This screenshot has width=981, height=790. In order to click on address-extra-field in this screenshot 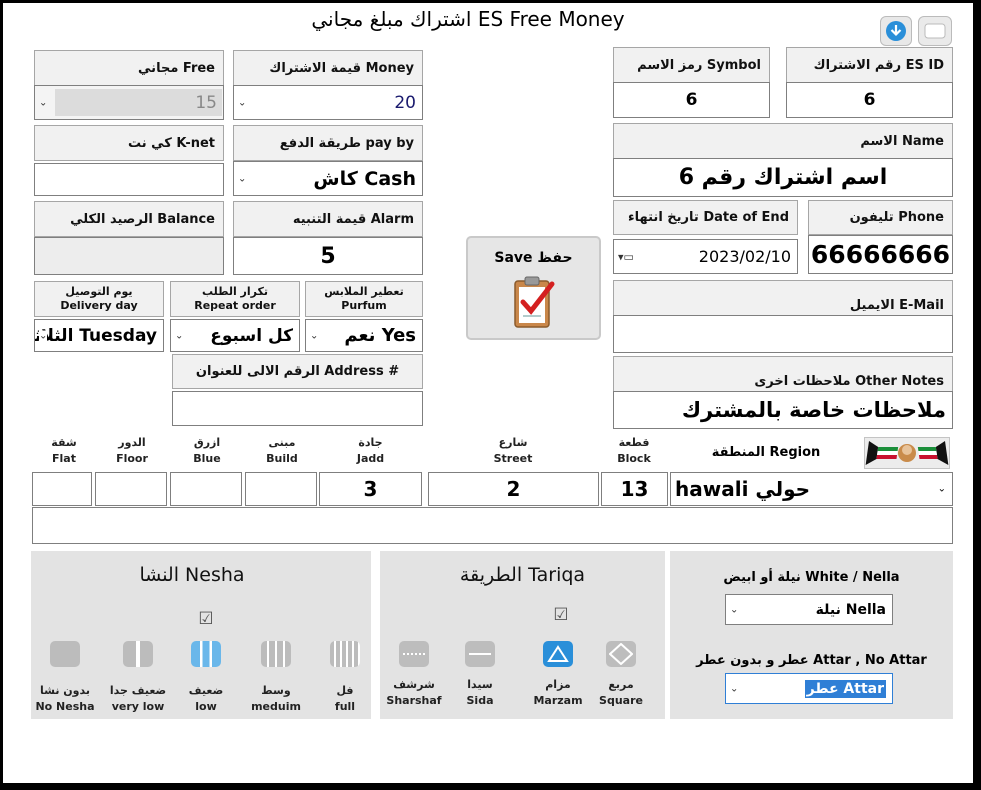, I will do `click(492, 525)`.